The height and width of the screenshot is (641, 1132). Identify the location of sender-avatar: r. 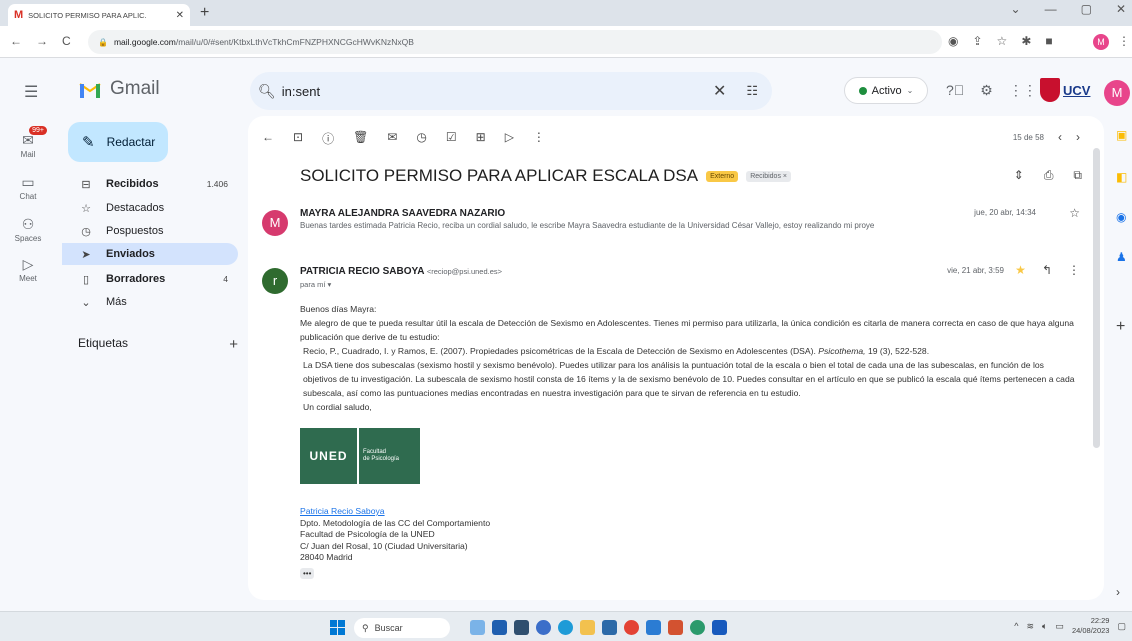
(275, 281).